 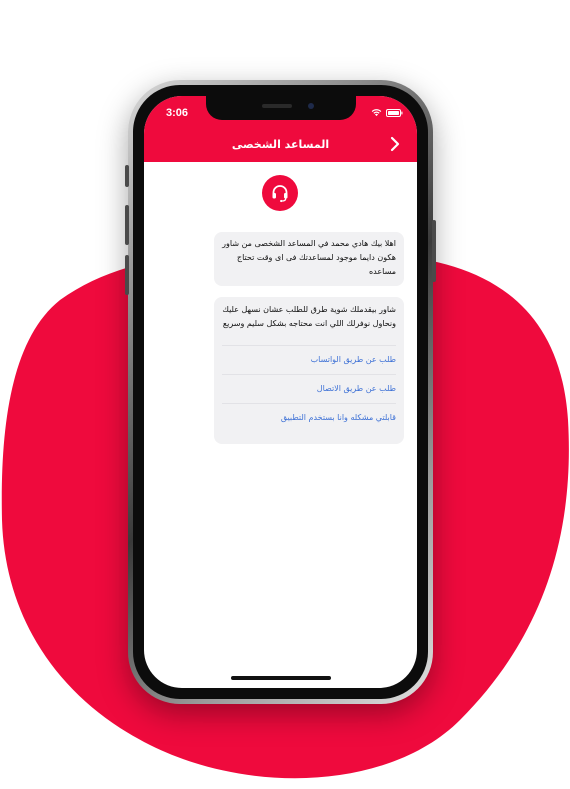 I want to click on report-problem-option: قابلتي مشكله وانا بستخدم التطبيق, so click(x=309, y=417).